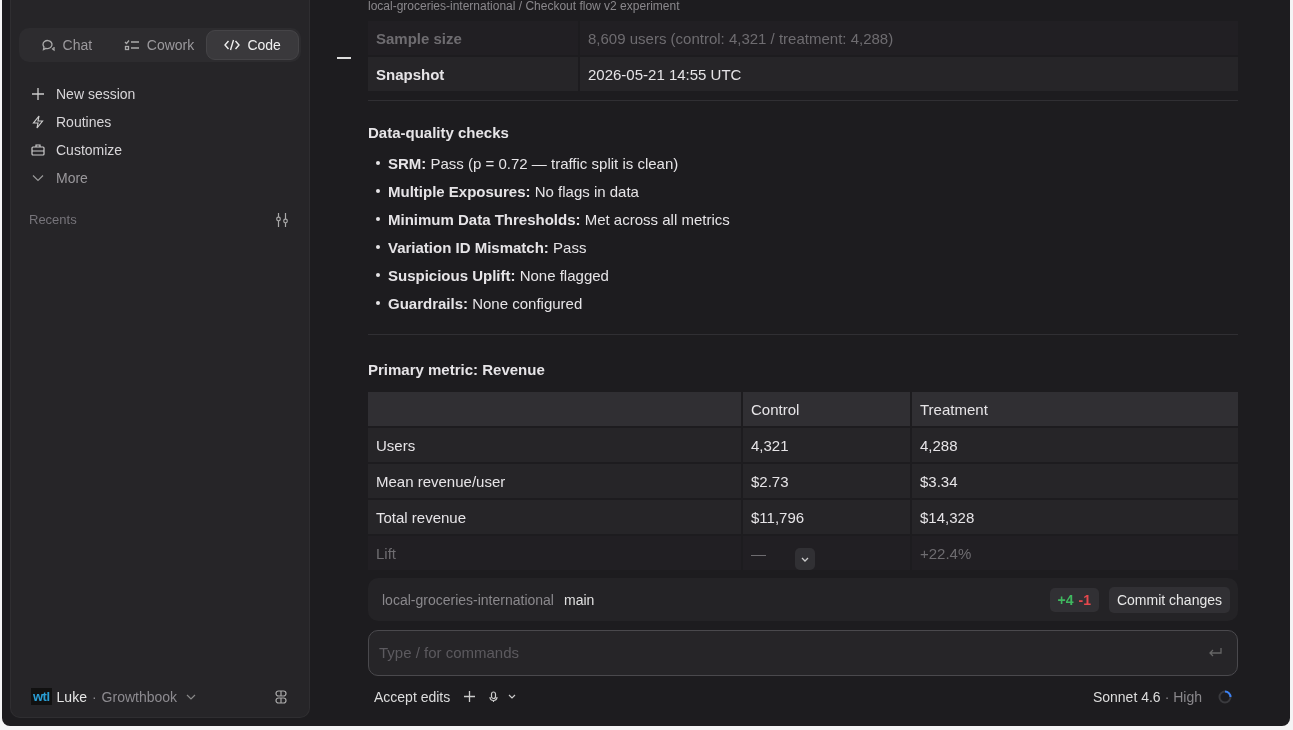 The image size is (1293, 730). Describe the element at coordinates (494, 696) in the screenshot. I see `microphone-icon` at that location.